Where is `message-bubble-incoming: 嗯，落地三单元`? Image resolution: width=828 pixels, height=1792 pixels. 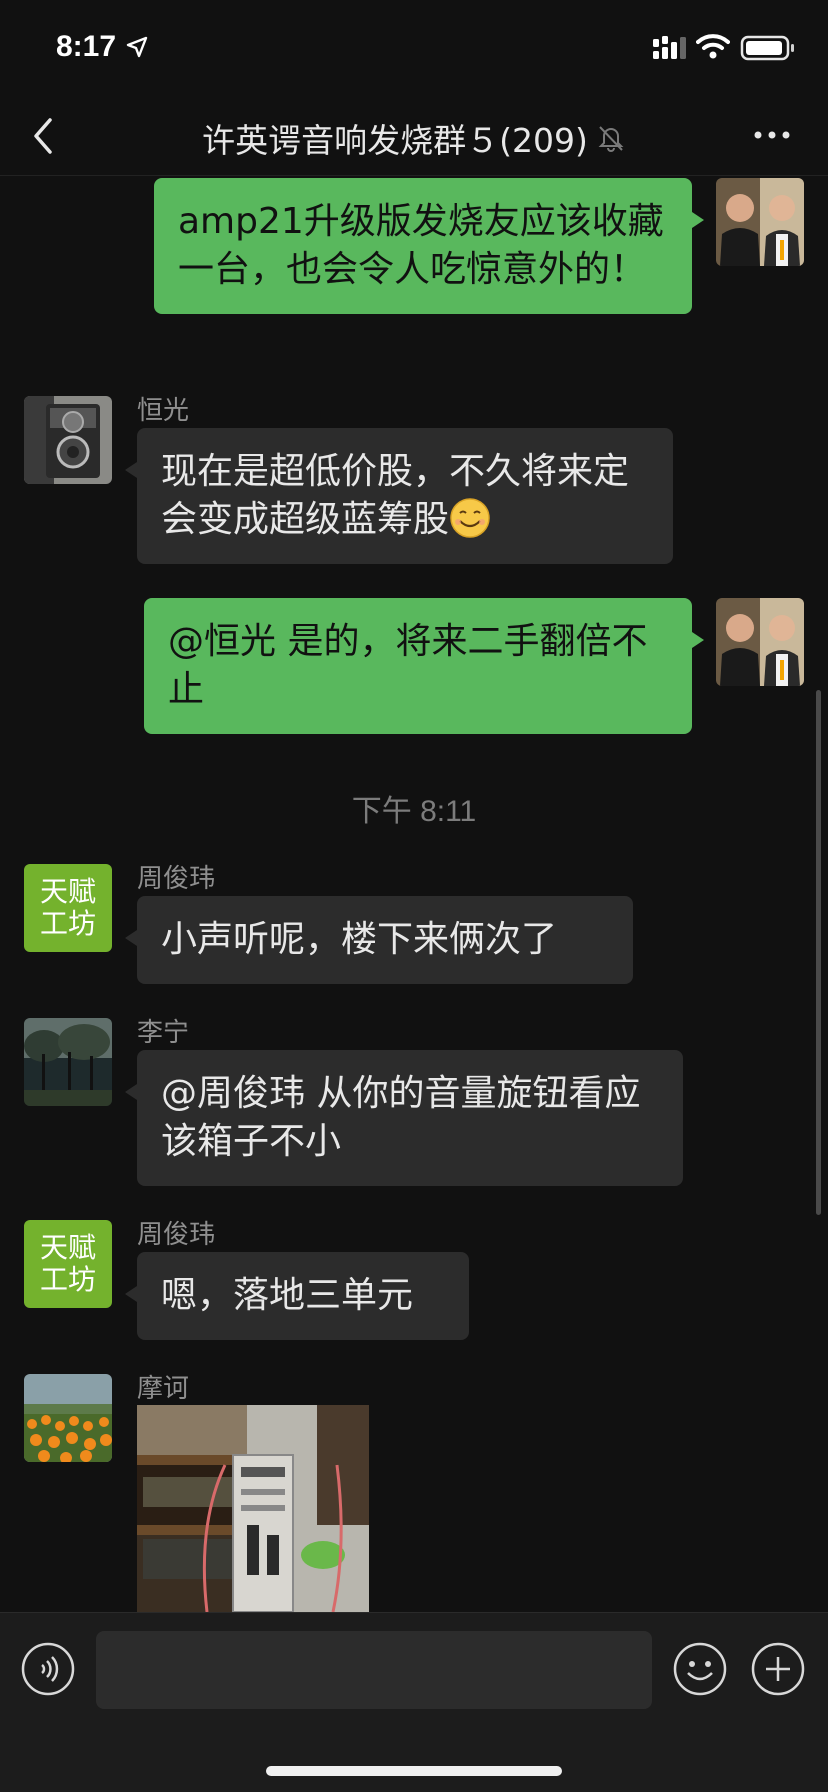 message-bubble-incoming: 嗯，落地三单元 is located at coordinates (297, 1296).